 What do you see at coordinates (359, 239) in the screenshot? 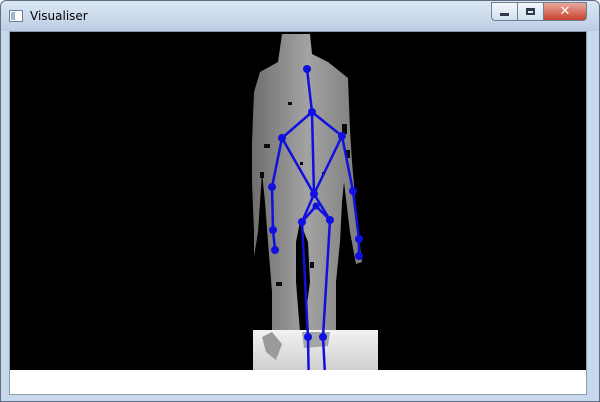
I see `joint-right-wrist` at bounding box center [359, 239].